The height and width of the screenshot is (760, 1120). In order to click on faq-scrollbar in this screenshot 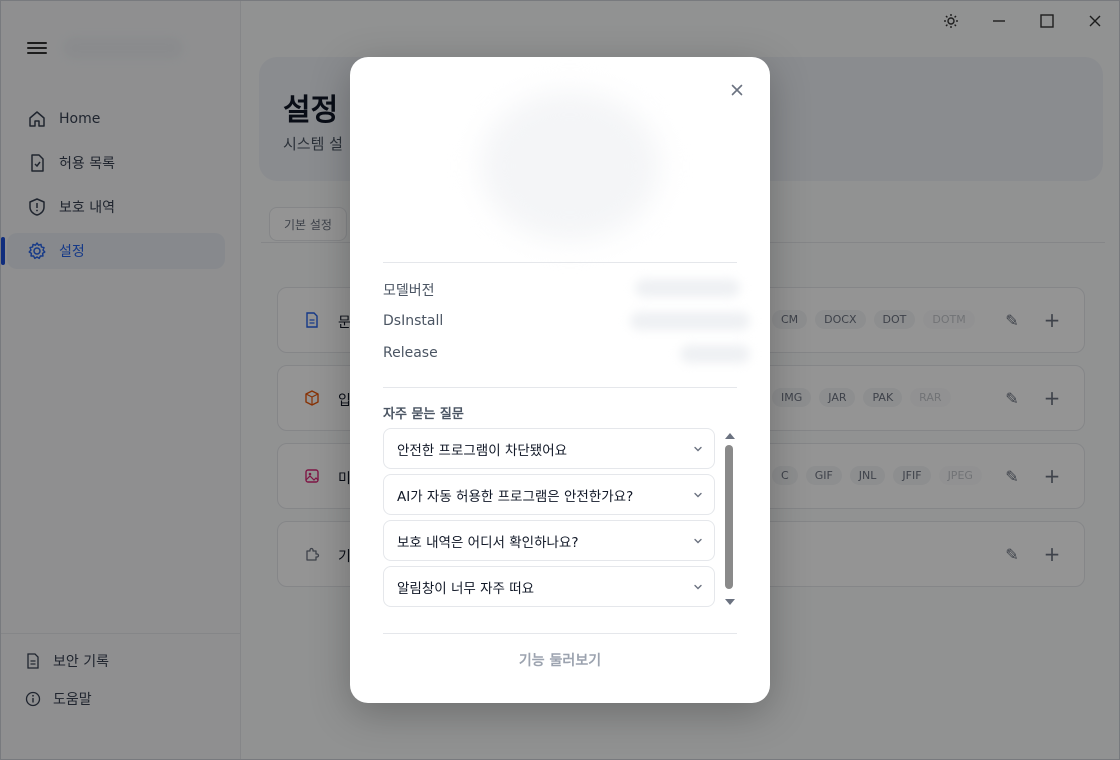, I will do `click(729, 519)`.